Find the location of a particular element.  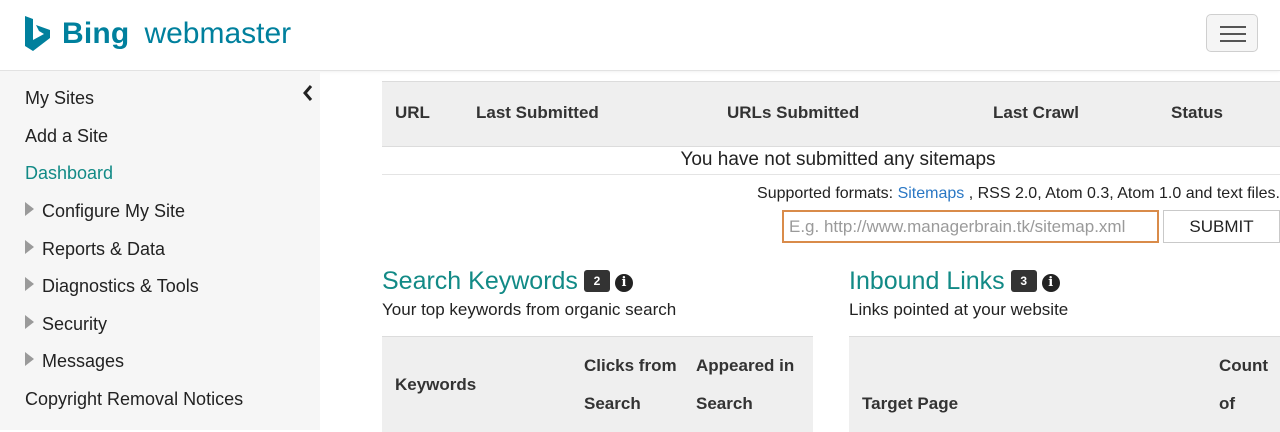

inbound-links-subtitle: Links pointed at your website is located at coordinates (959, 309).